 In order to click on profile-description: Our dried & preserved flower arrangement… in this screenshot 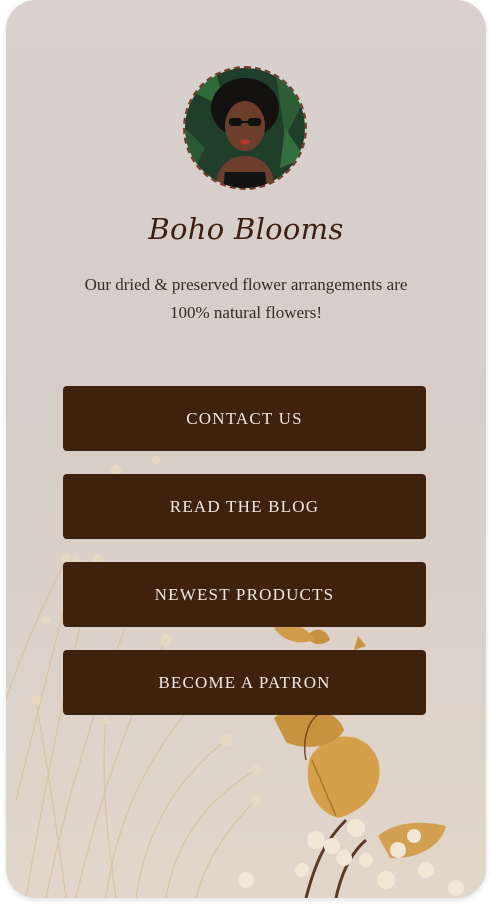, I will do `click(246, 298)`.